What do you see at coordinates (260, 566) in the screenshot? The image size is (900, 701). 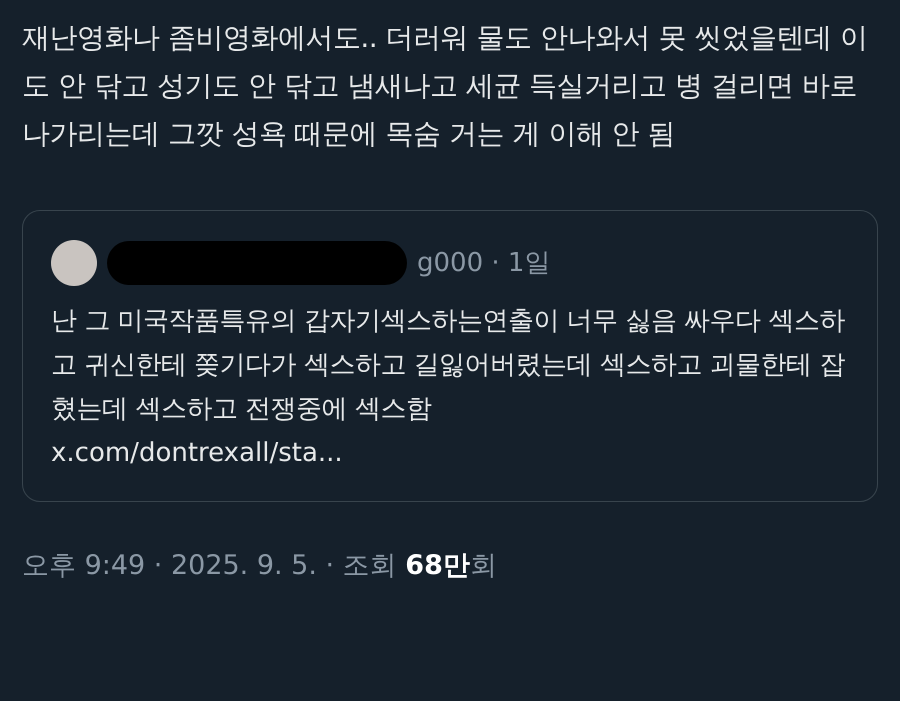 I see `tweet-metadata: 오후 9:49 · 2025. 9. 5. · 조회 68만회` at bounding box center [260, 566].